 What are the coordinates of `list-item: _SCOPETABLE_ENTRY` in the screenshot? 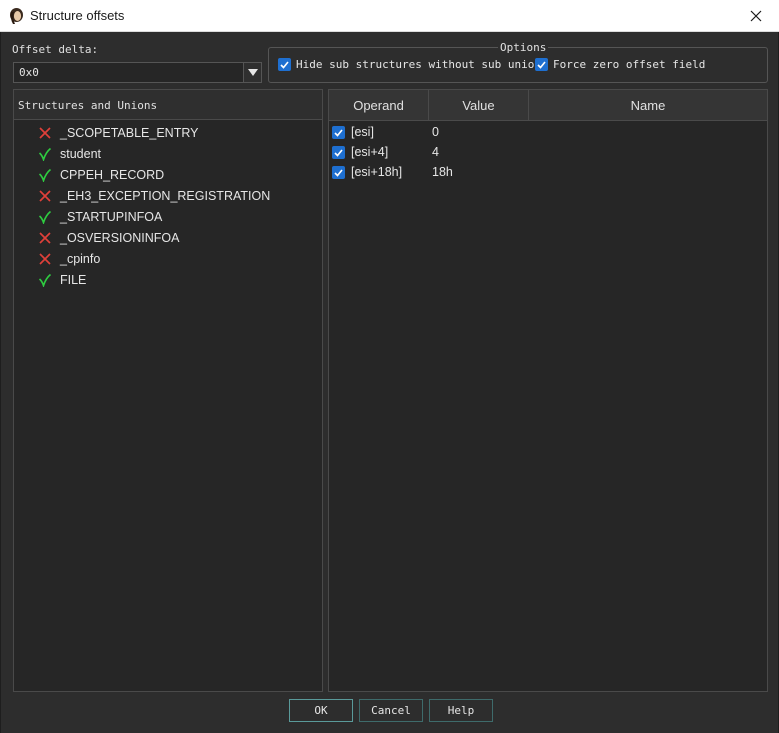 It's located at (118, 132).